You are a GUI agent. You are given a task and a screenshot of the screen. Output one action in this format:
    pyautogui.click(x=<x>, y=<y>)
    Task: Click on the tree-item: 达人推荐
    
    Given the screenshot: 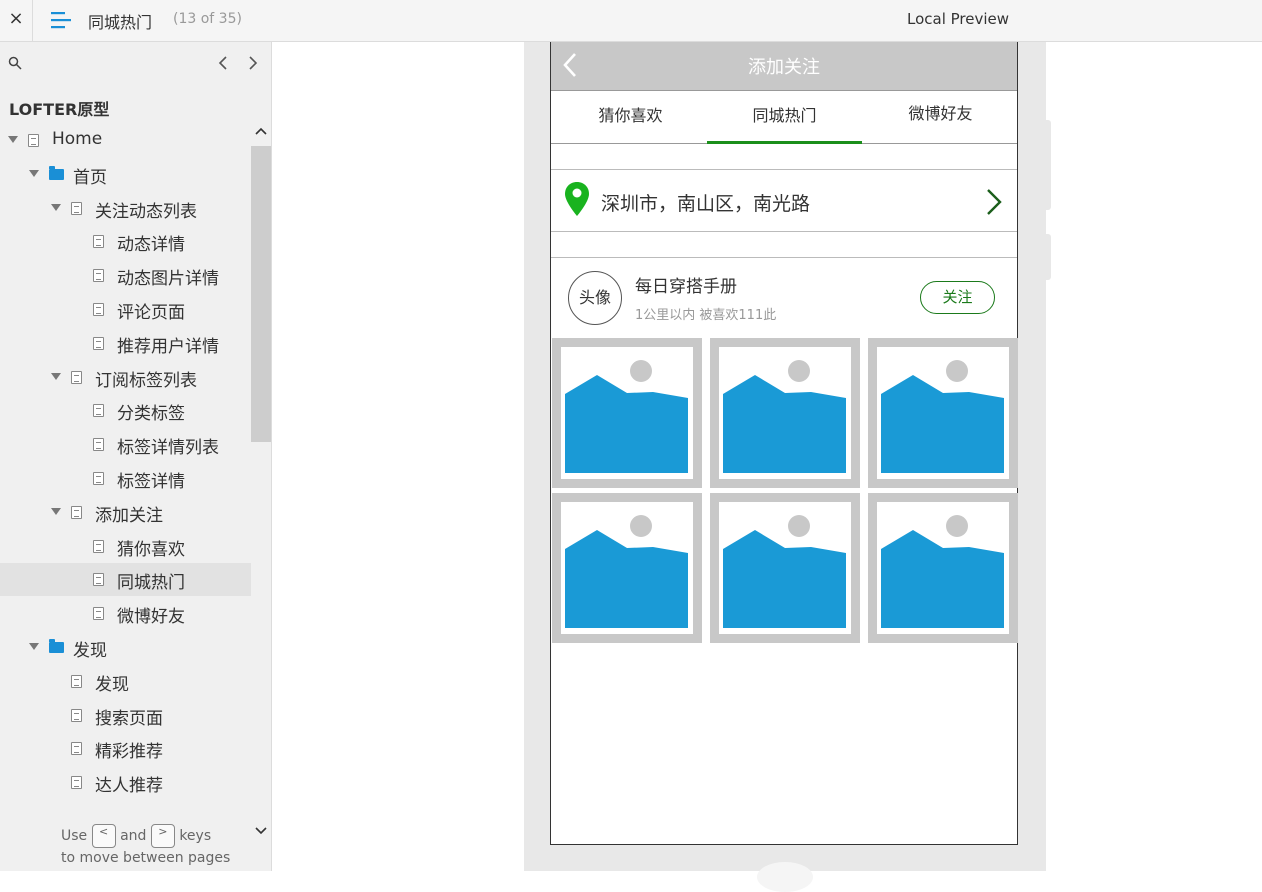 What is the action you would take?
    pyautogui.click(x=125, y=782)
    